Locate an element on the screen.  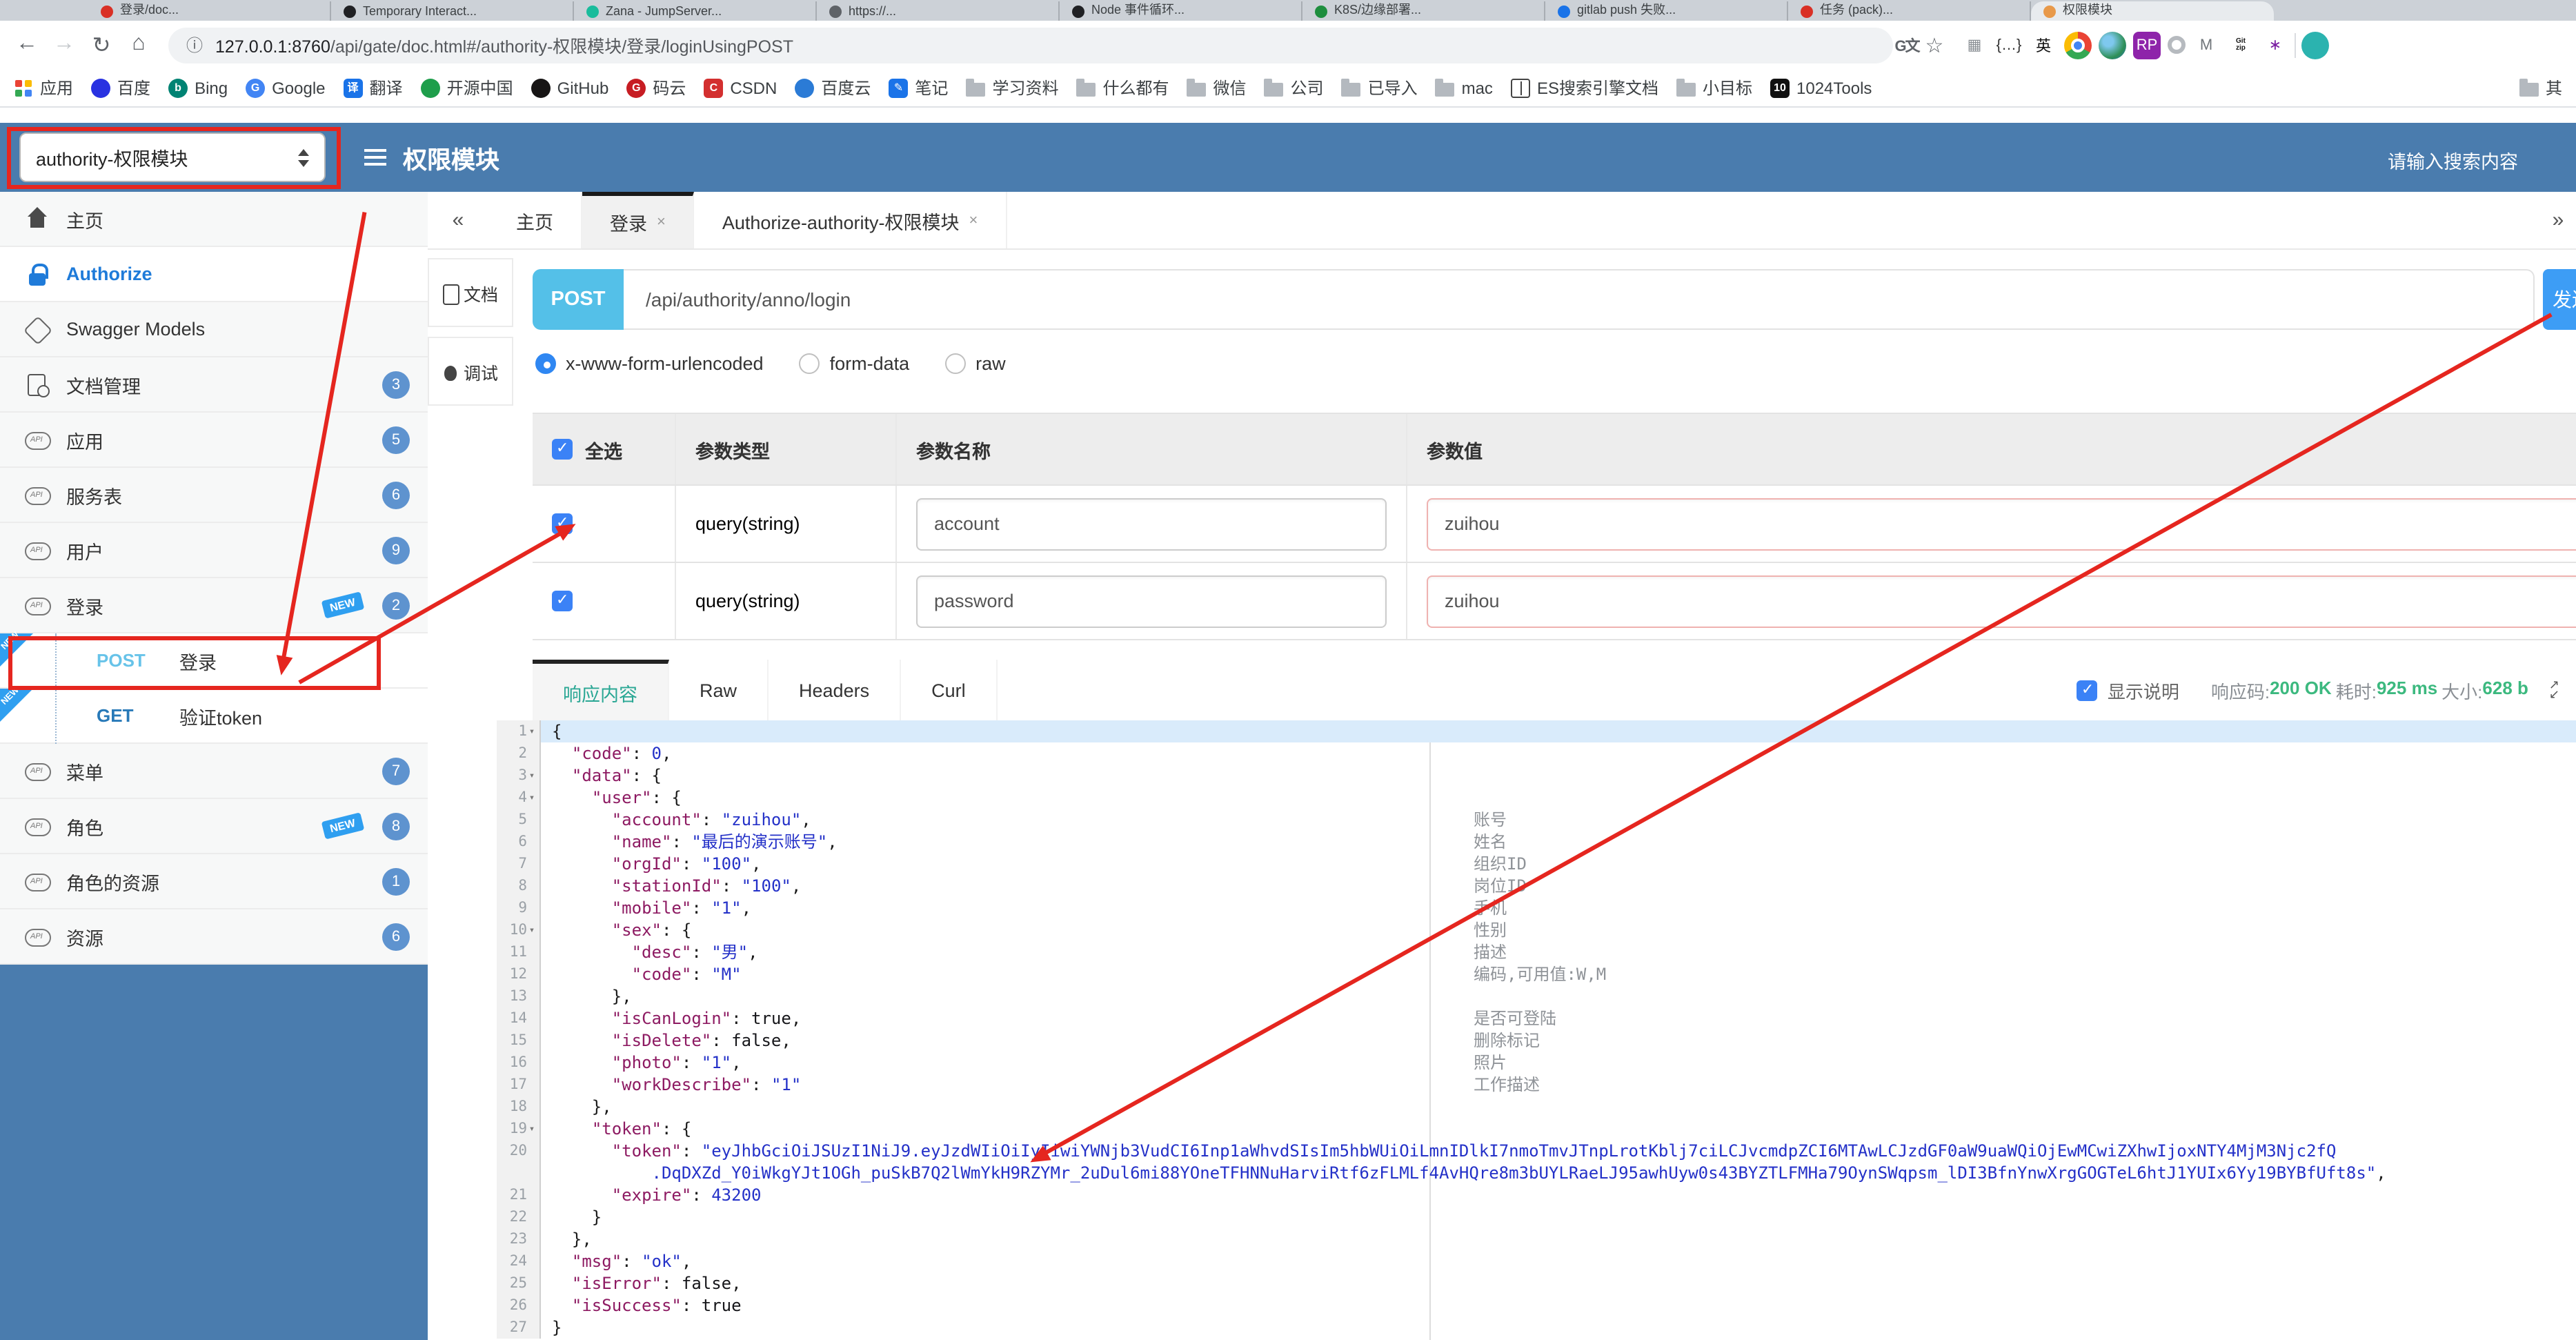
sidebar-item: NEW GET 验证token is located at coordinates (214, 714).